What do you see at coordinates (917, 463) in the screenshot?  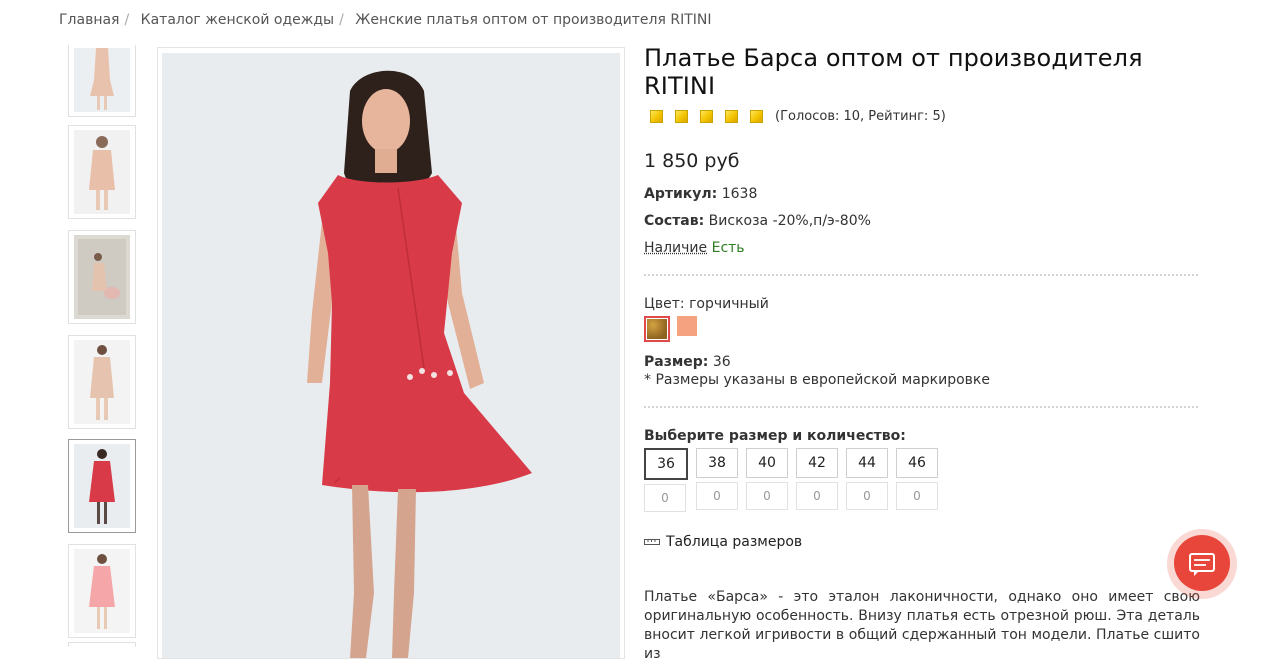 I see `size-button: 46` at bounding box center [917, 463].